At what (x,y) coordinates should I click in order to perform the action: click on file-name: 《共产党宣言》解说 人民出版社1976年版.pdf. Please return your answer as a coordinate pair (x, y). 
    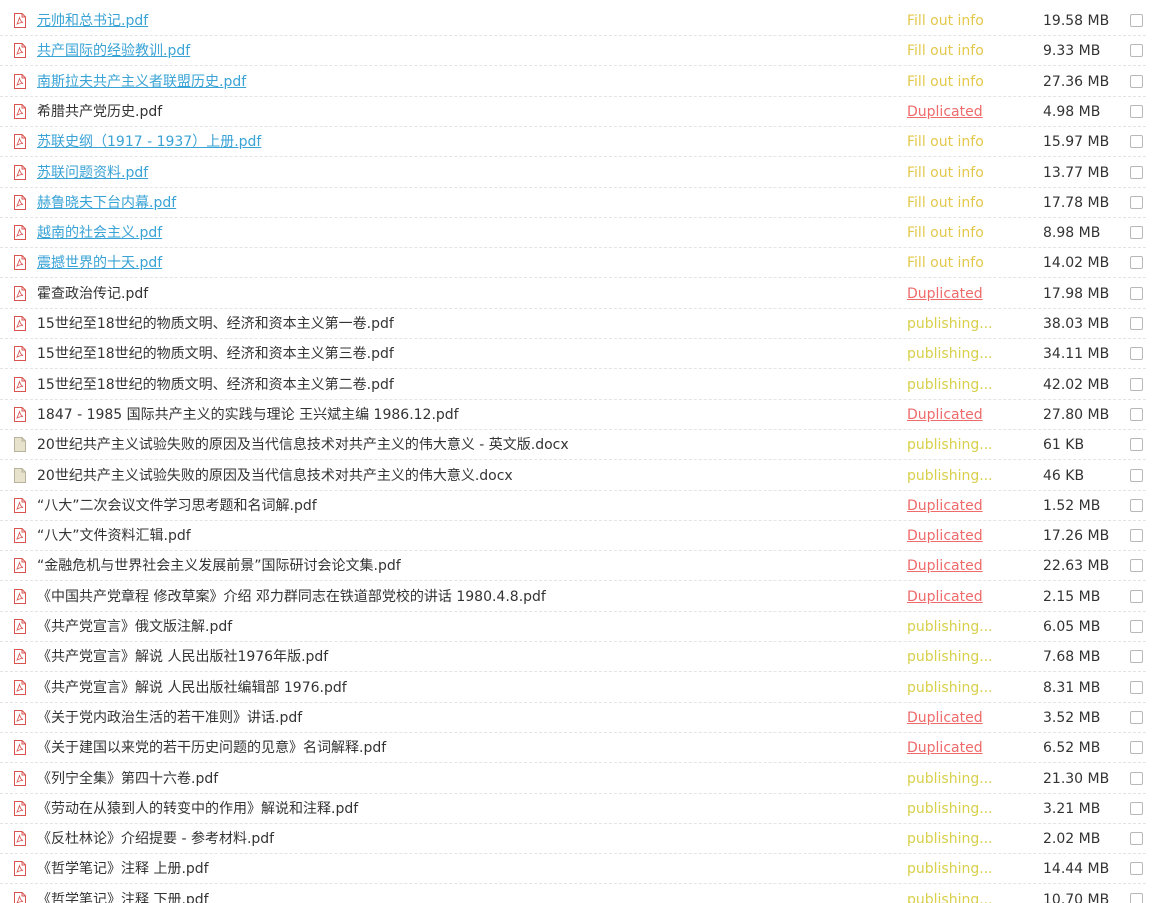
    Looking at the image, I should click on (183, 657).